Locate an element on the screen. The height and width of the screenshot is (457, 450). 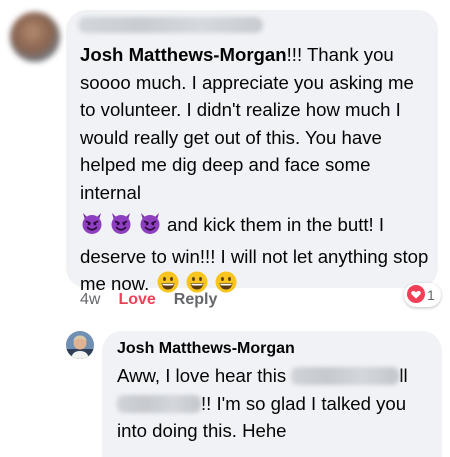
redacted-name-mention-continued is located at coordinates (159, 403).